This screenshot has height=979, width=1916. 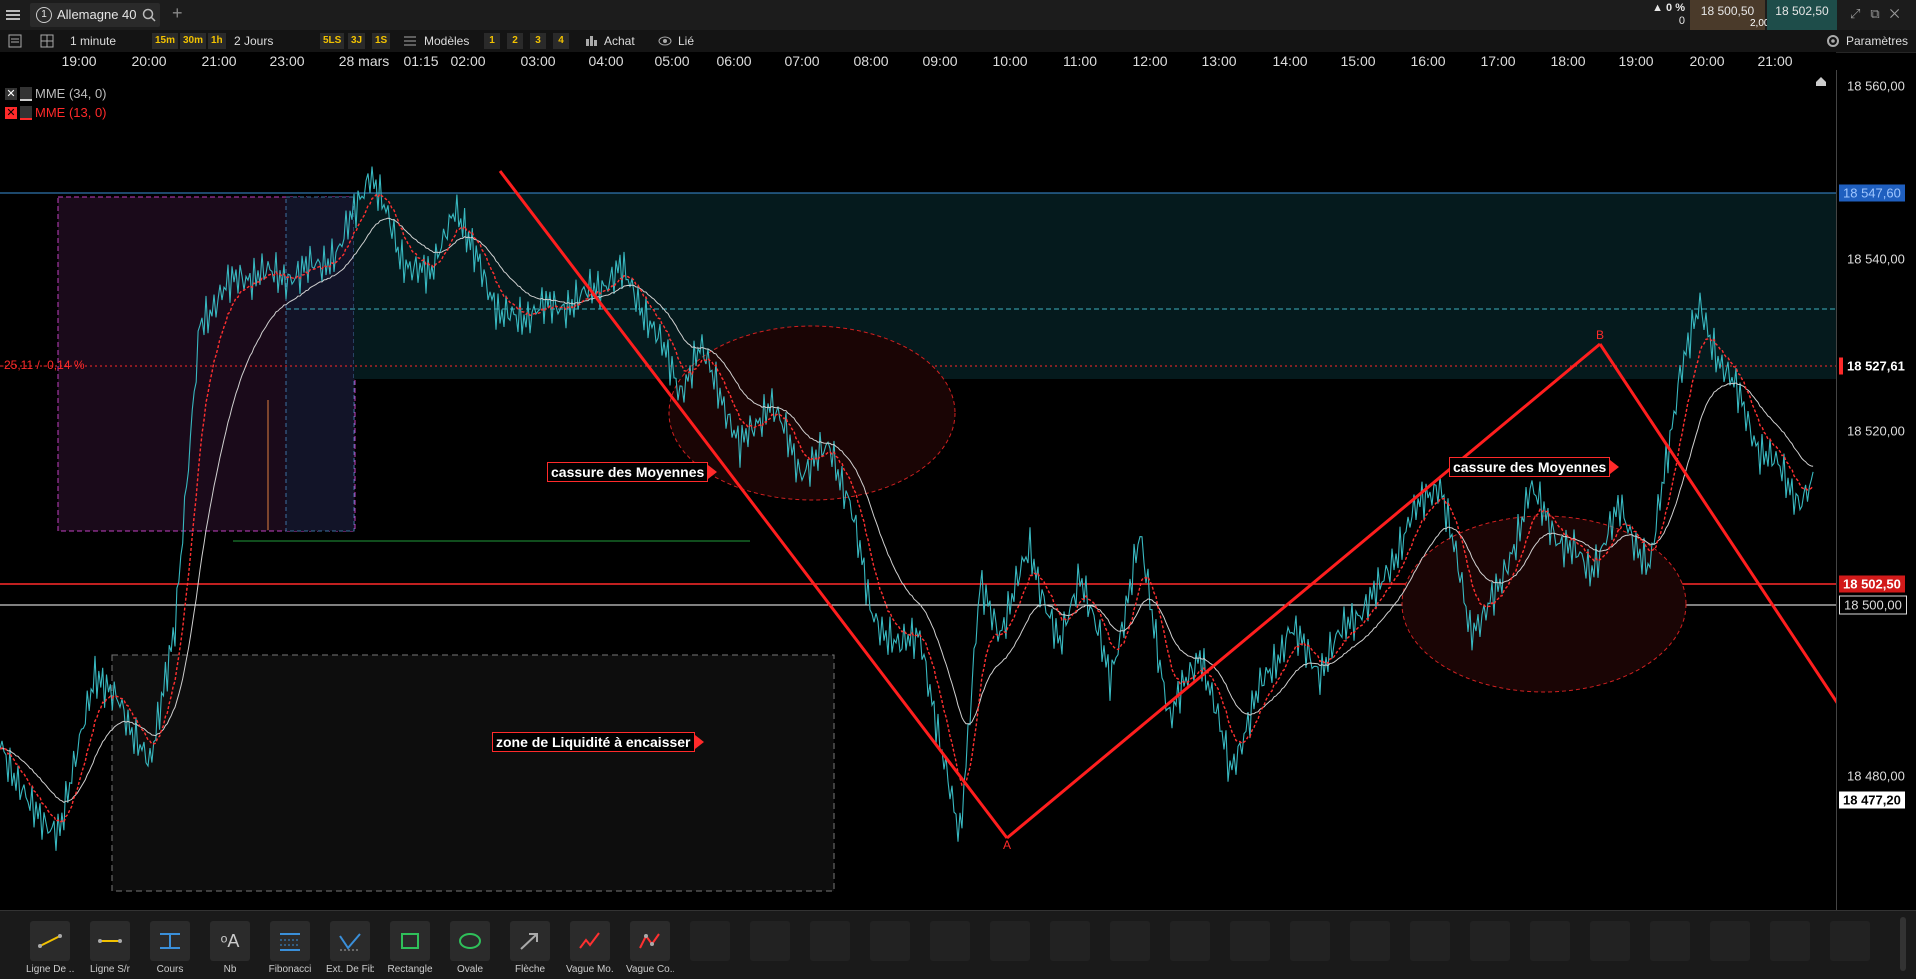 I want to click on period-1h-button: 1h, so click(x=217, y=41).